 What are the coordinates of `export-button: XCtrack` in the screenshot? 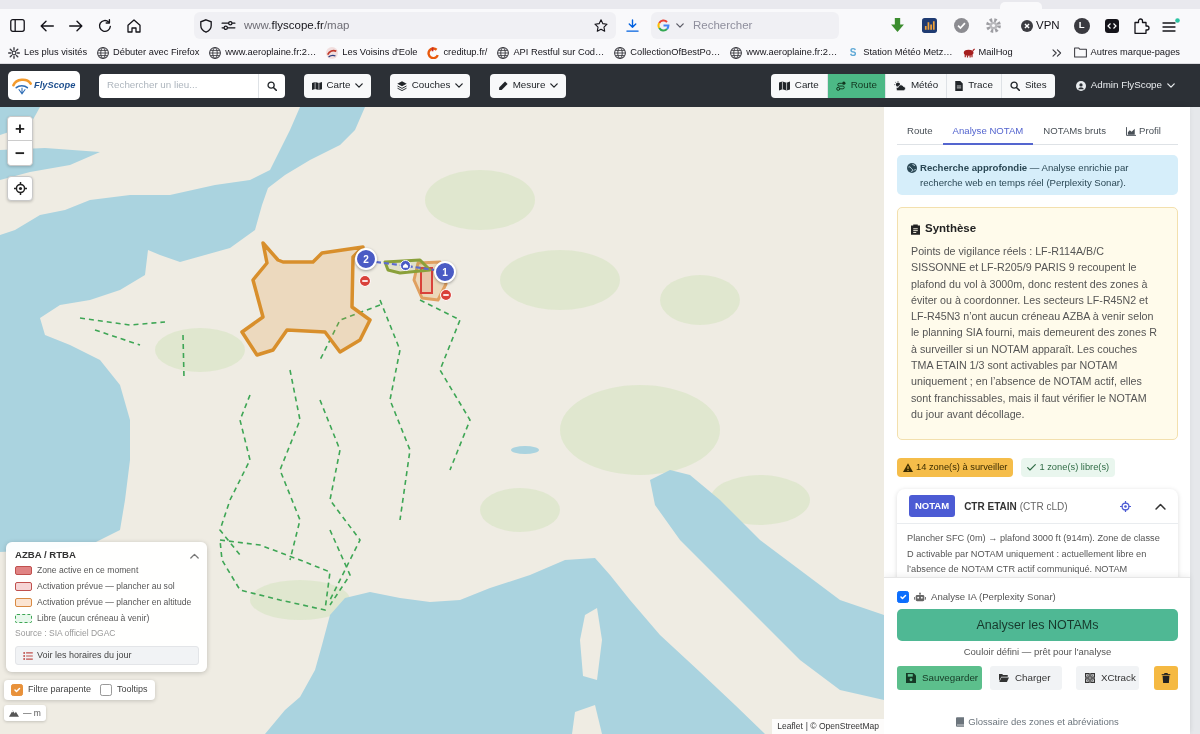 It's located at (1107, 678).